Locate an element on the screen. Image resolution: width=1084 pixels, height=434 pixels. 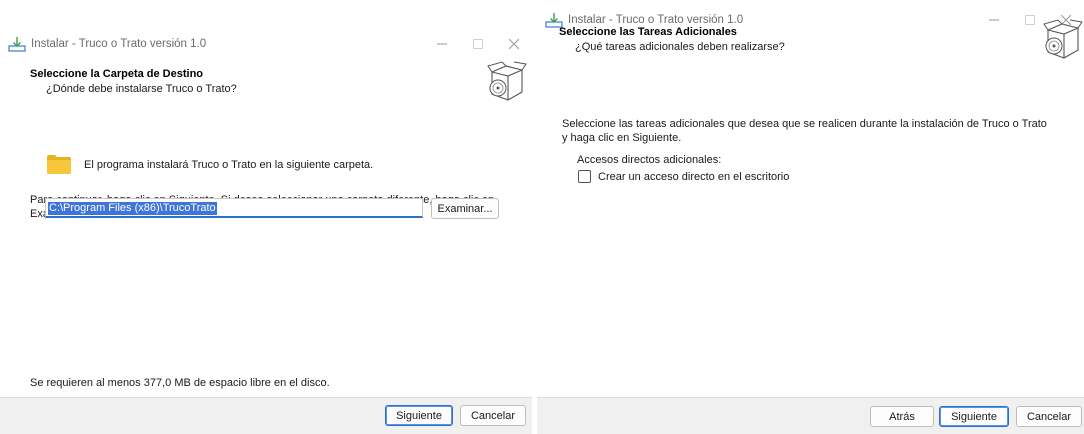
destination-path-input: C:\Program Files (x86)\TrucoTrato is located at coordinates (234, 208).